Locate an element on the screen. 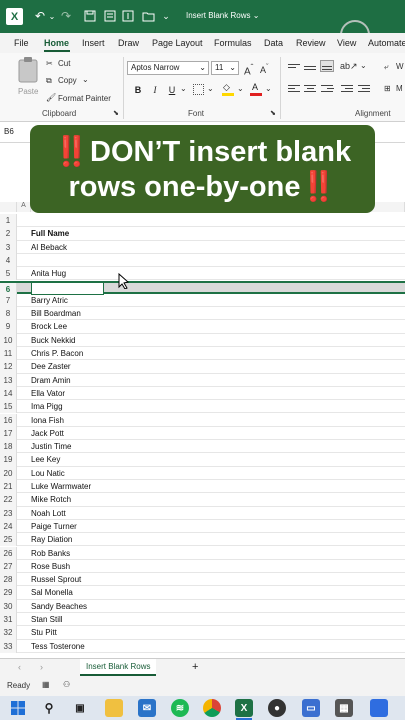 The image size is (405, 720). table-row: 21 Luke Warmwater is located at coordinates (202, 487).